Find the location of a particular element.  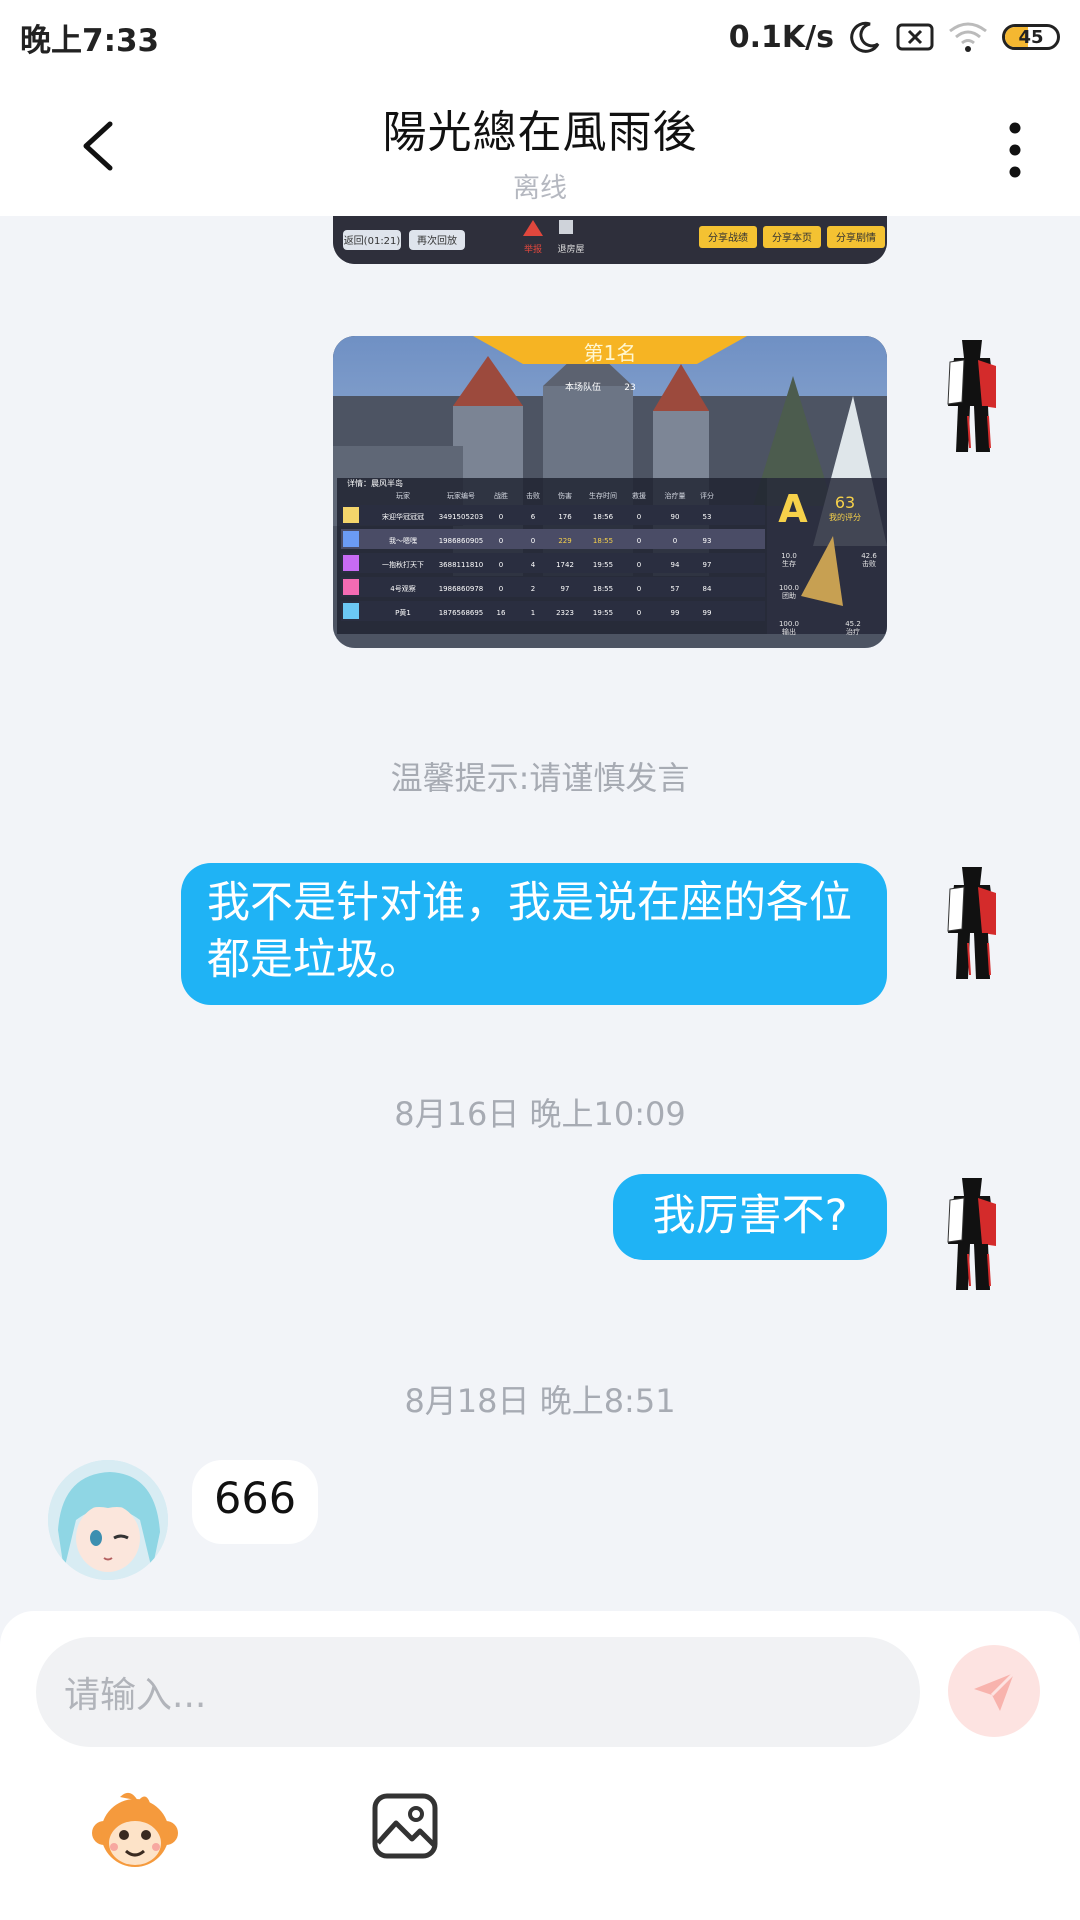

share-page-label: 分享本页 is located at coordinates (792, 237).